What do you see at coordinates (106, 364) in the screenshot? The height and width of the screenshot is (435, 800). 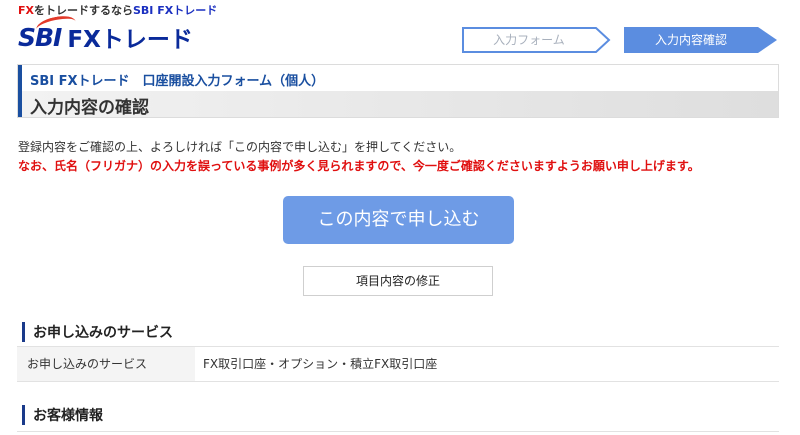 I see `table-row-label: お申し込みのサービス` at bounding box center [106, 364].